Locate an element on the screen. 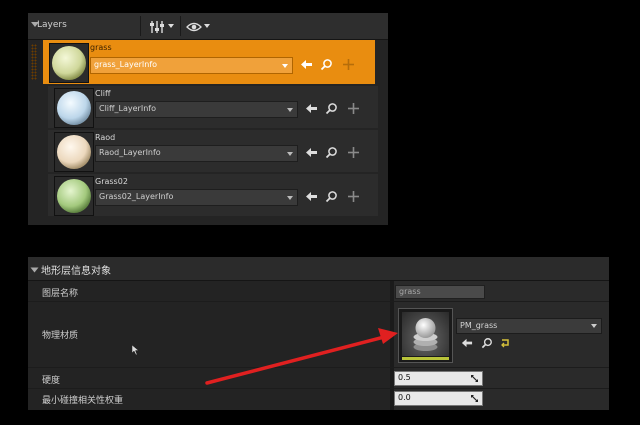  hardness-input: 0.5 is located at coordinates (438, 378).